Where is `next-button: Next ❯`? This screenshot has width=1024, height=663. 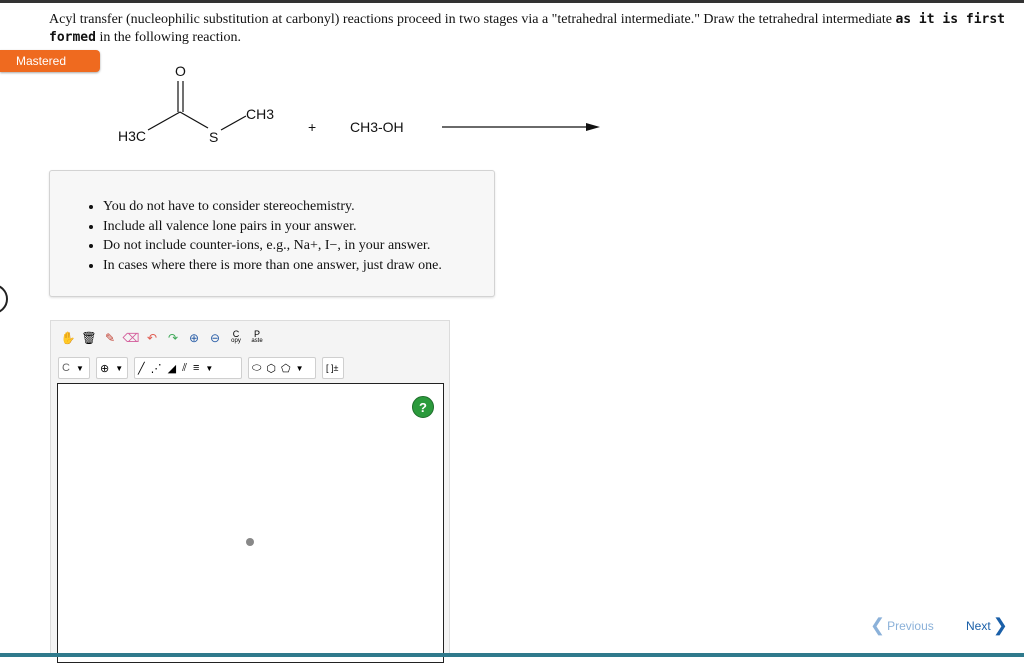
next-button: Next ❯ is located at coordinates (987, 625).